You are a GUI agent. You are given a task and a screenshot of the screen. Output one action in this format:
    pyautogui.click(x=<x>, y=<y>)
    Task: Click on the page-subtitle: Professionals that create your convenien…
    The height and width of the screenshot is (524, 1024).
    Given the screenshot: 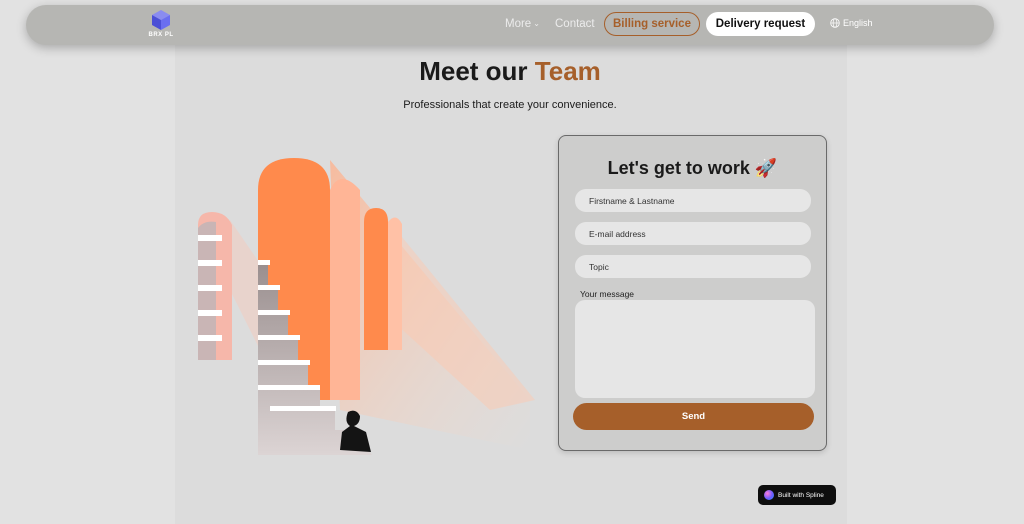 What is the action you would take?
    pyautogui.click(x=510, y=105)
    